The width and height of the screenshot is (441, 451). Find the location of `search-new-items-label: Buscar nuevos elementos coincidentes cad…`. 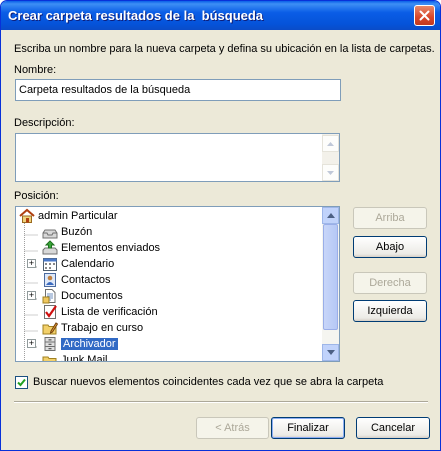

search-new-items-label: Buscar nuevos elementos coincidentes cad… is located at coordinates (208, 382).